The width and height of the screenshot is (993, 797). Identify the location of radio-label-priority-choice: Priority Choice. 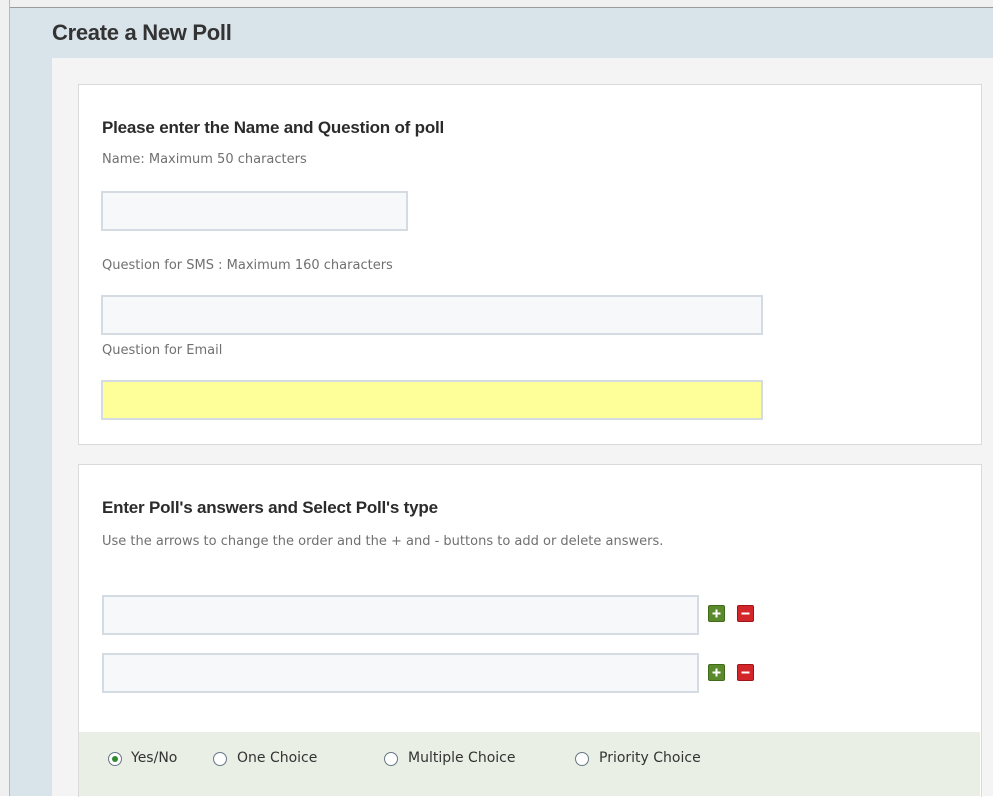
(650, 758).